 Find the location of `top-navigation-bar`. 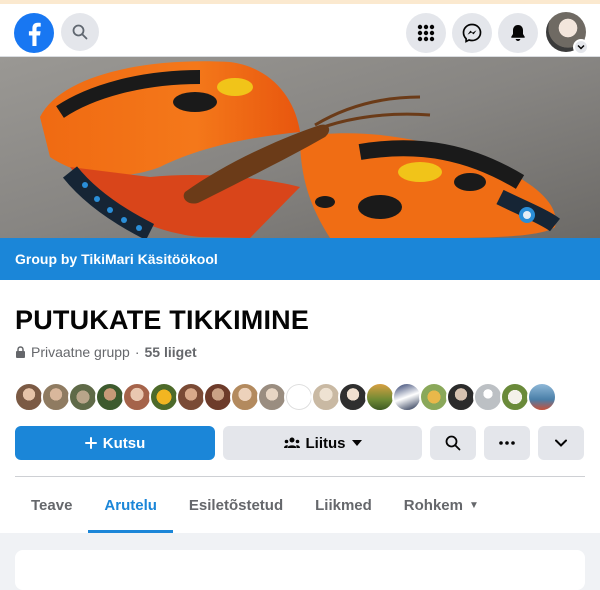

top-navigation-bar is located at coordinates (300, 30).